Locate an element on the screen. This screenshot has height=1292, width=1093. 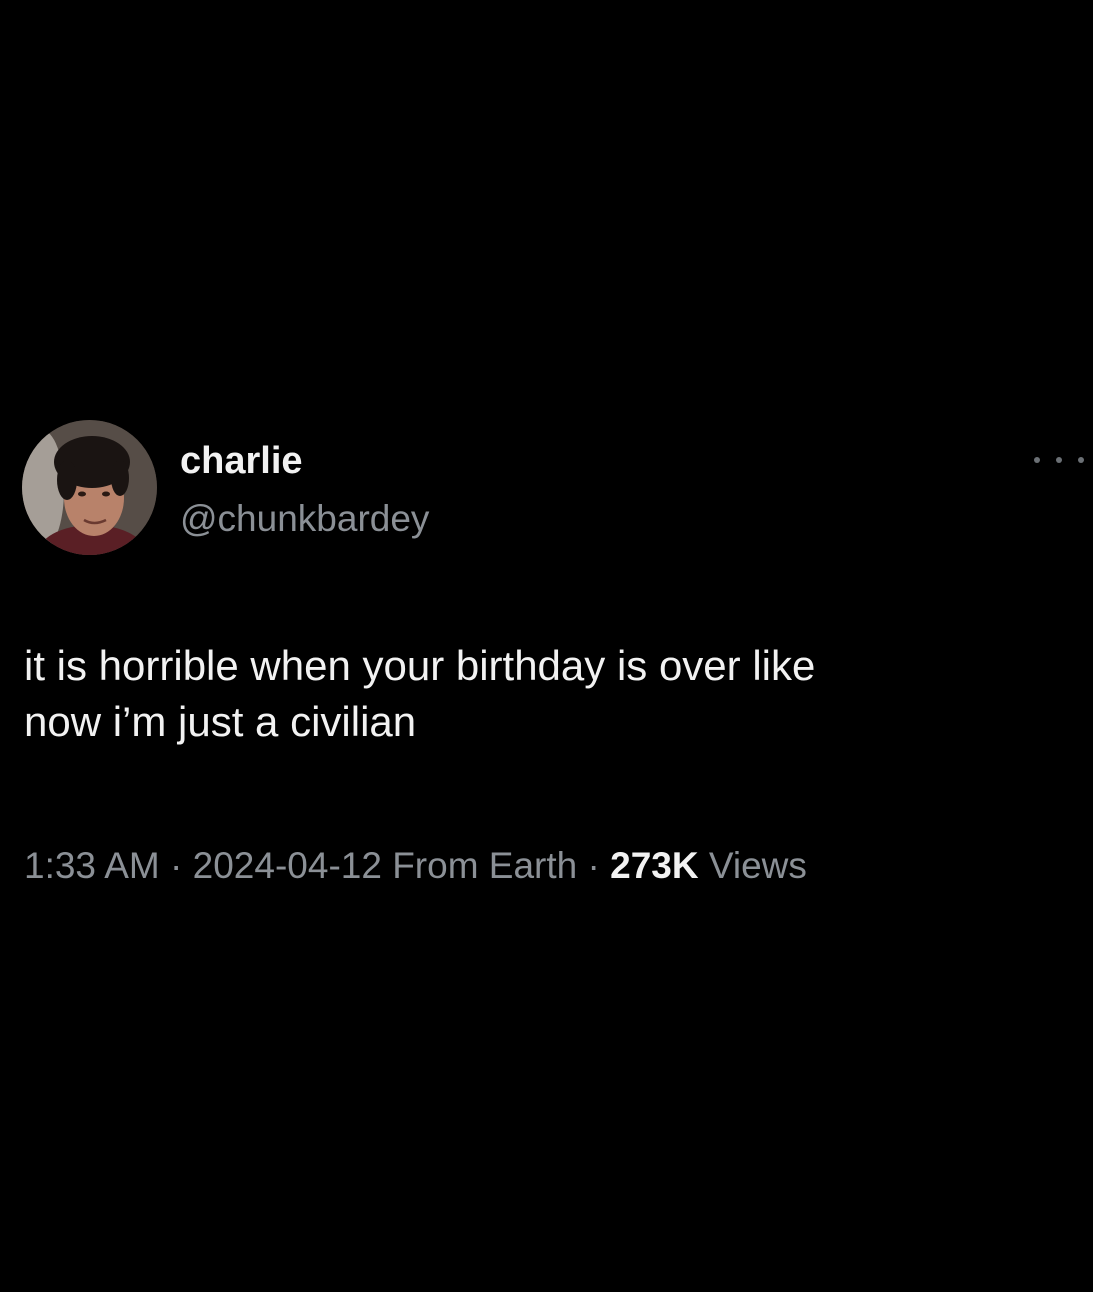
tweet-date: 2024-04-12 is located at coordinates (287, 865).